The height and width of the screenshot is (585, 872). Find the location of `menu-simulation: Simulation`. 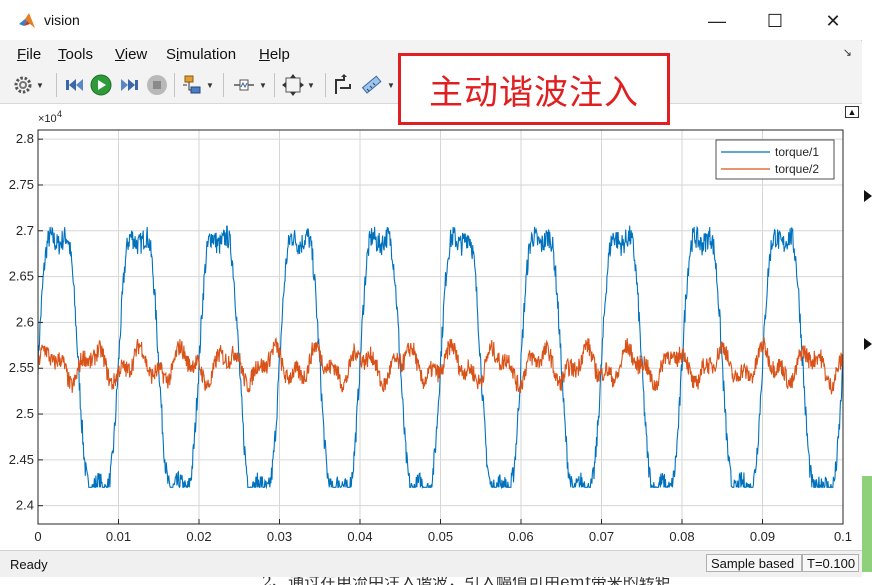

menu-simulation: Simulation is located at coordinates (201, 54).